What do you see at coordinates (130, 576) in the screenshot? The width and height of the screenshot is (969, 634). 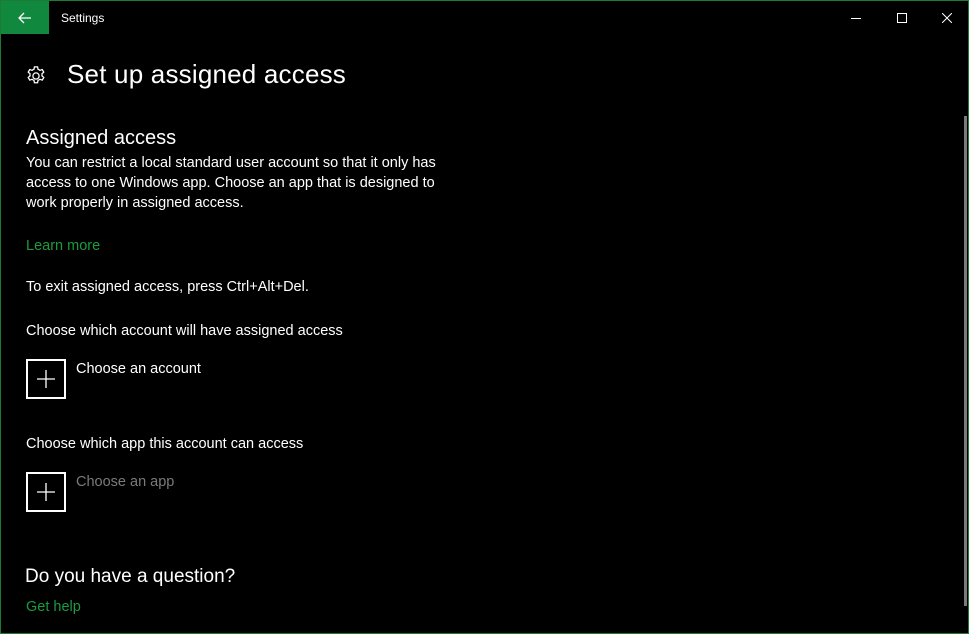 I see `help-heading: Do you have a question?` at bounding box center [130, 576].